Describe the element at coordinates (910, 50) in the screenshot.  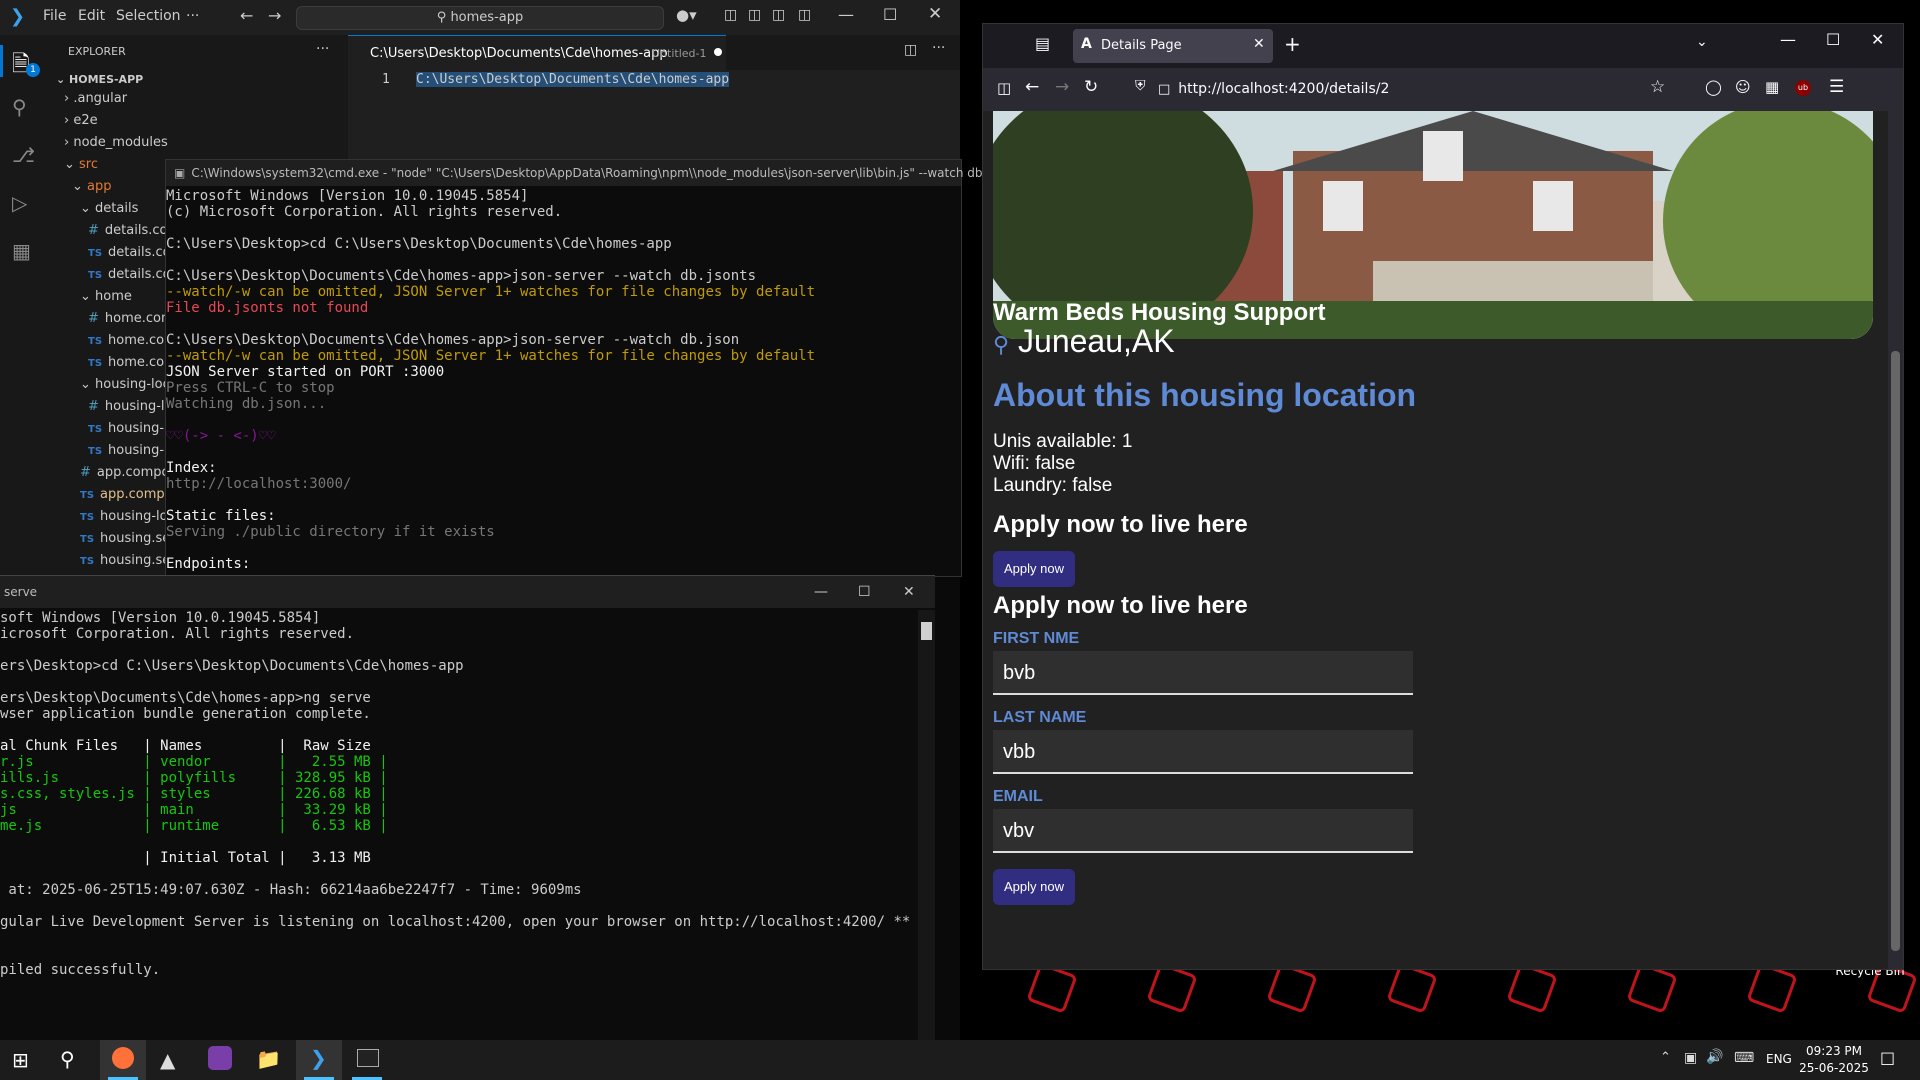
I see `split-editor-icon: ◫` at that location.